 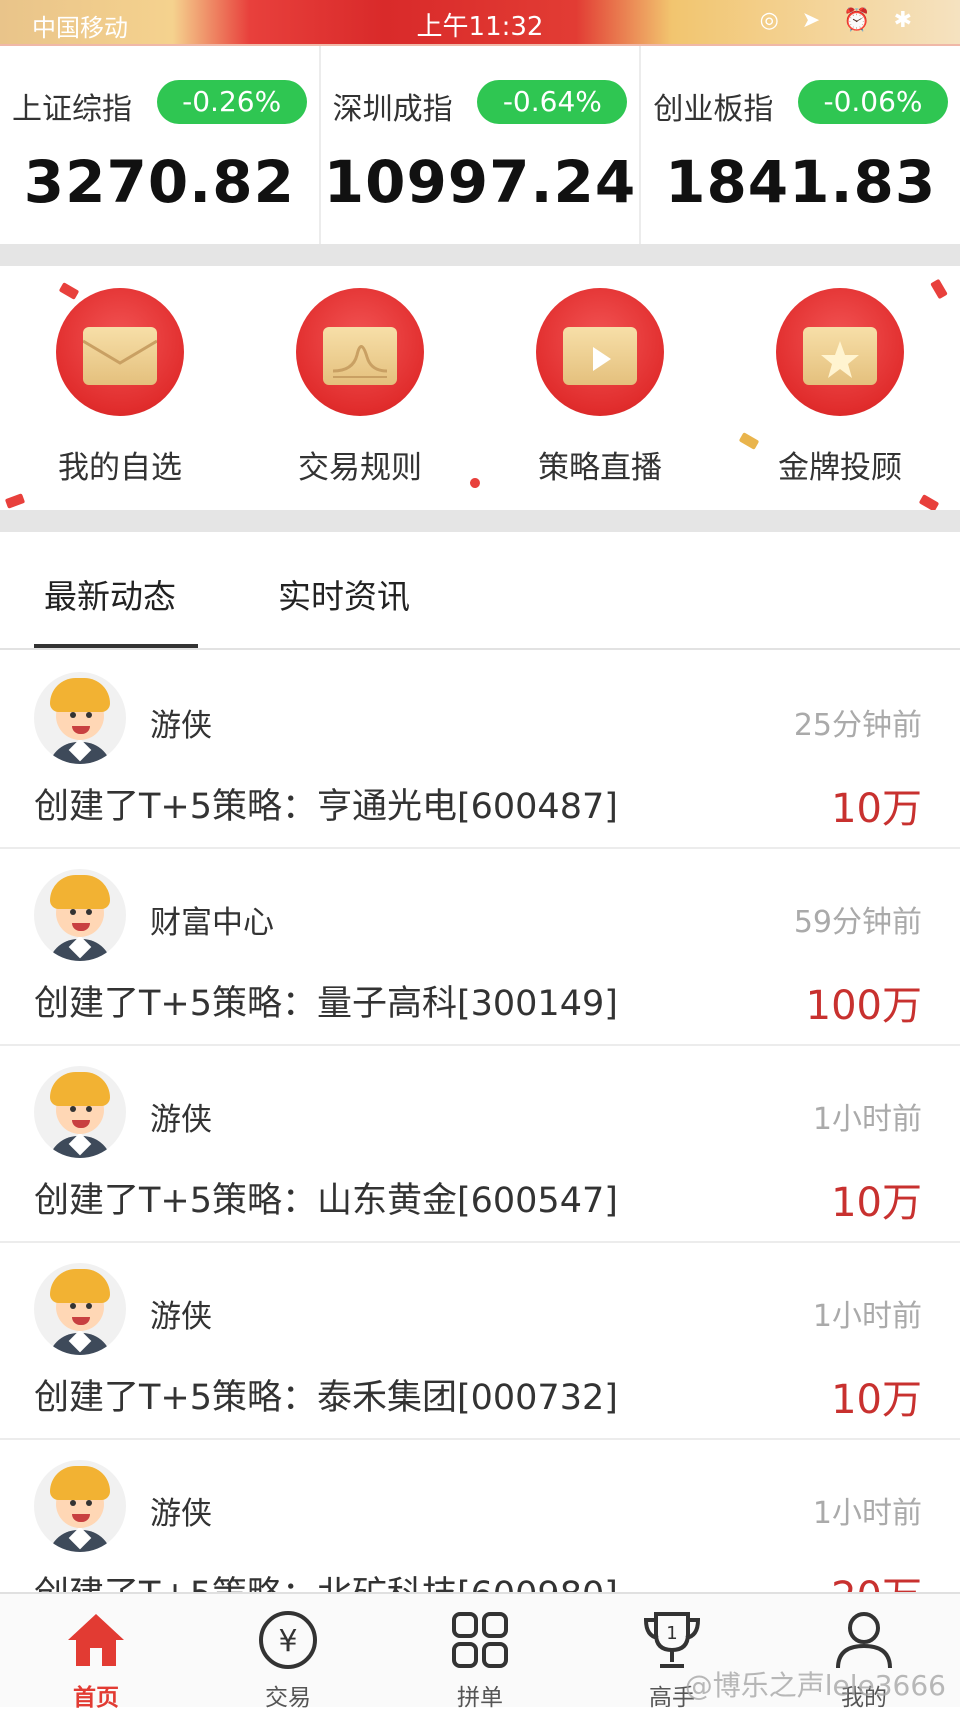 I want to click on feed-description: 创建了T+5策略：北矿科技[600980], so click(x=326, y=1579).